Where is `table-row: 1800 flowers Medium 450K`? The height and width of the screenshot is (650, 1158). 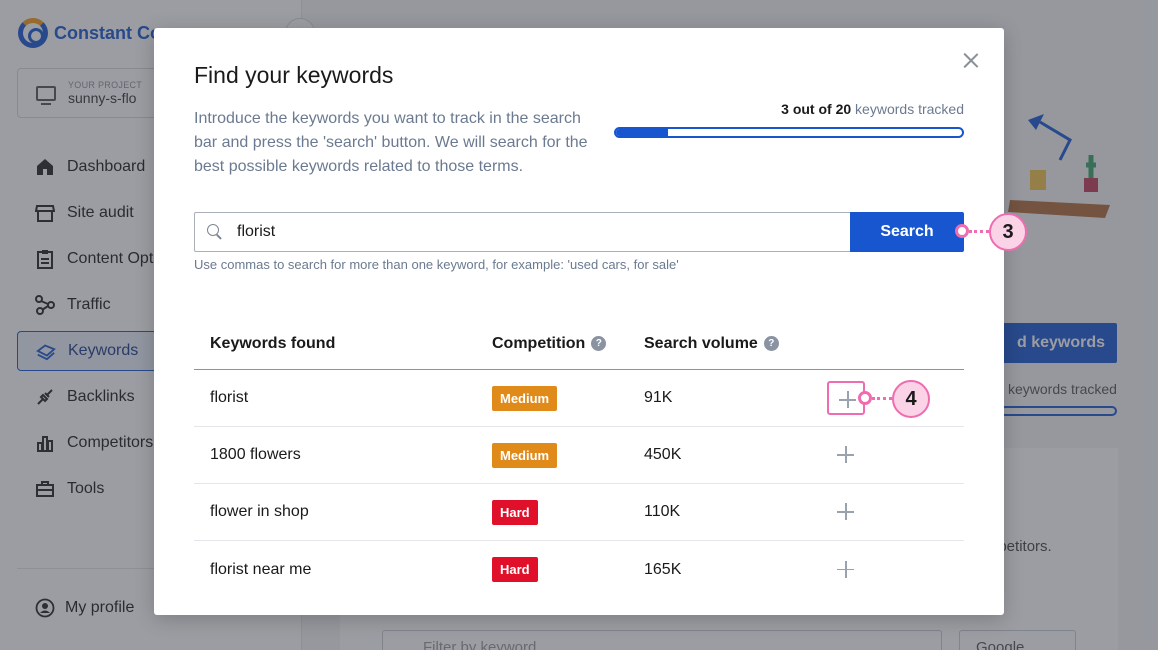 table-row: 1800 flowers Medium 450K is located at coordinates (579, 455).